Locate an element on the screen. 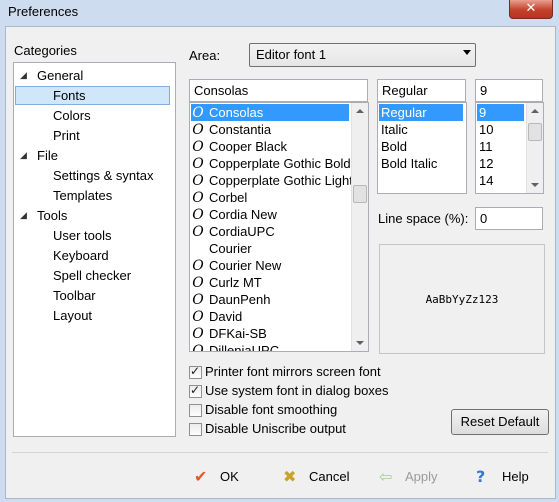 Image resolution: width=559 pixels, height=502 pixels. font-size-item: 11 is located at coordinates (500, 146).